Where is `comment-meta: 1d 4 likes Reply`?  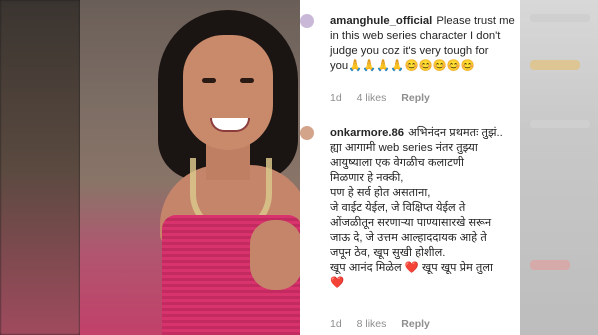 comment-meta: 1d 4 likes Reply is located at coordinates (386, 98).